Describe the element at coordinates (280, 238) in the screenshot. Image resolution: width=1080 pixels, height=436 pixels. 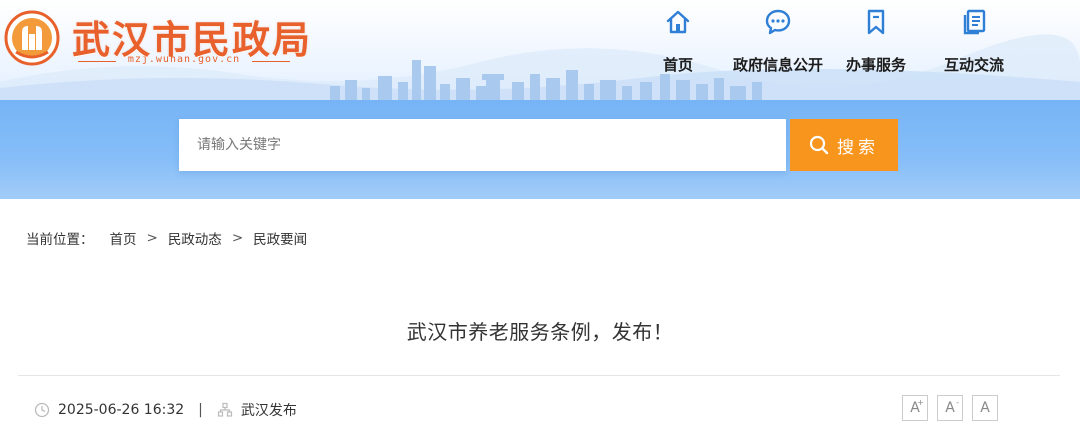
I see `breadcrumb-civil-headlines: 民政要闻` at that location.